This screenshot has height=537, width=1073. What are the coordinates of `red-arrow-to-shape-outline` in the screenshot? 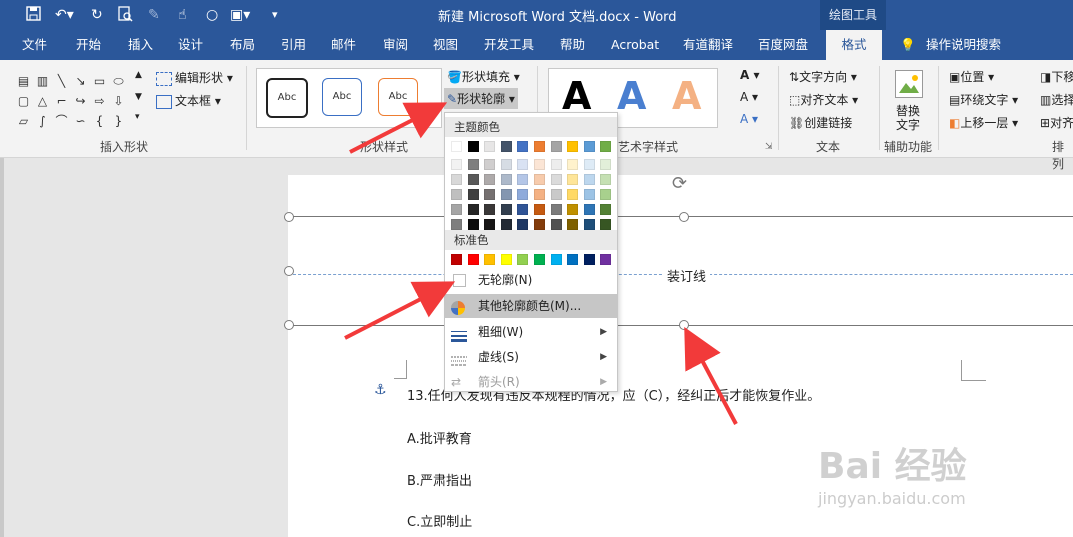 It's located at (398, 128).